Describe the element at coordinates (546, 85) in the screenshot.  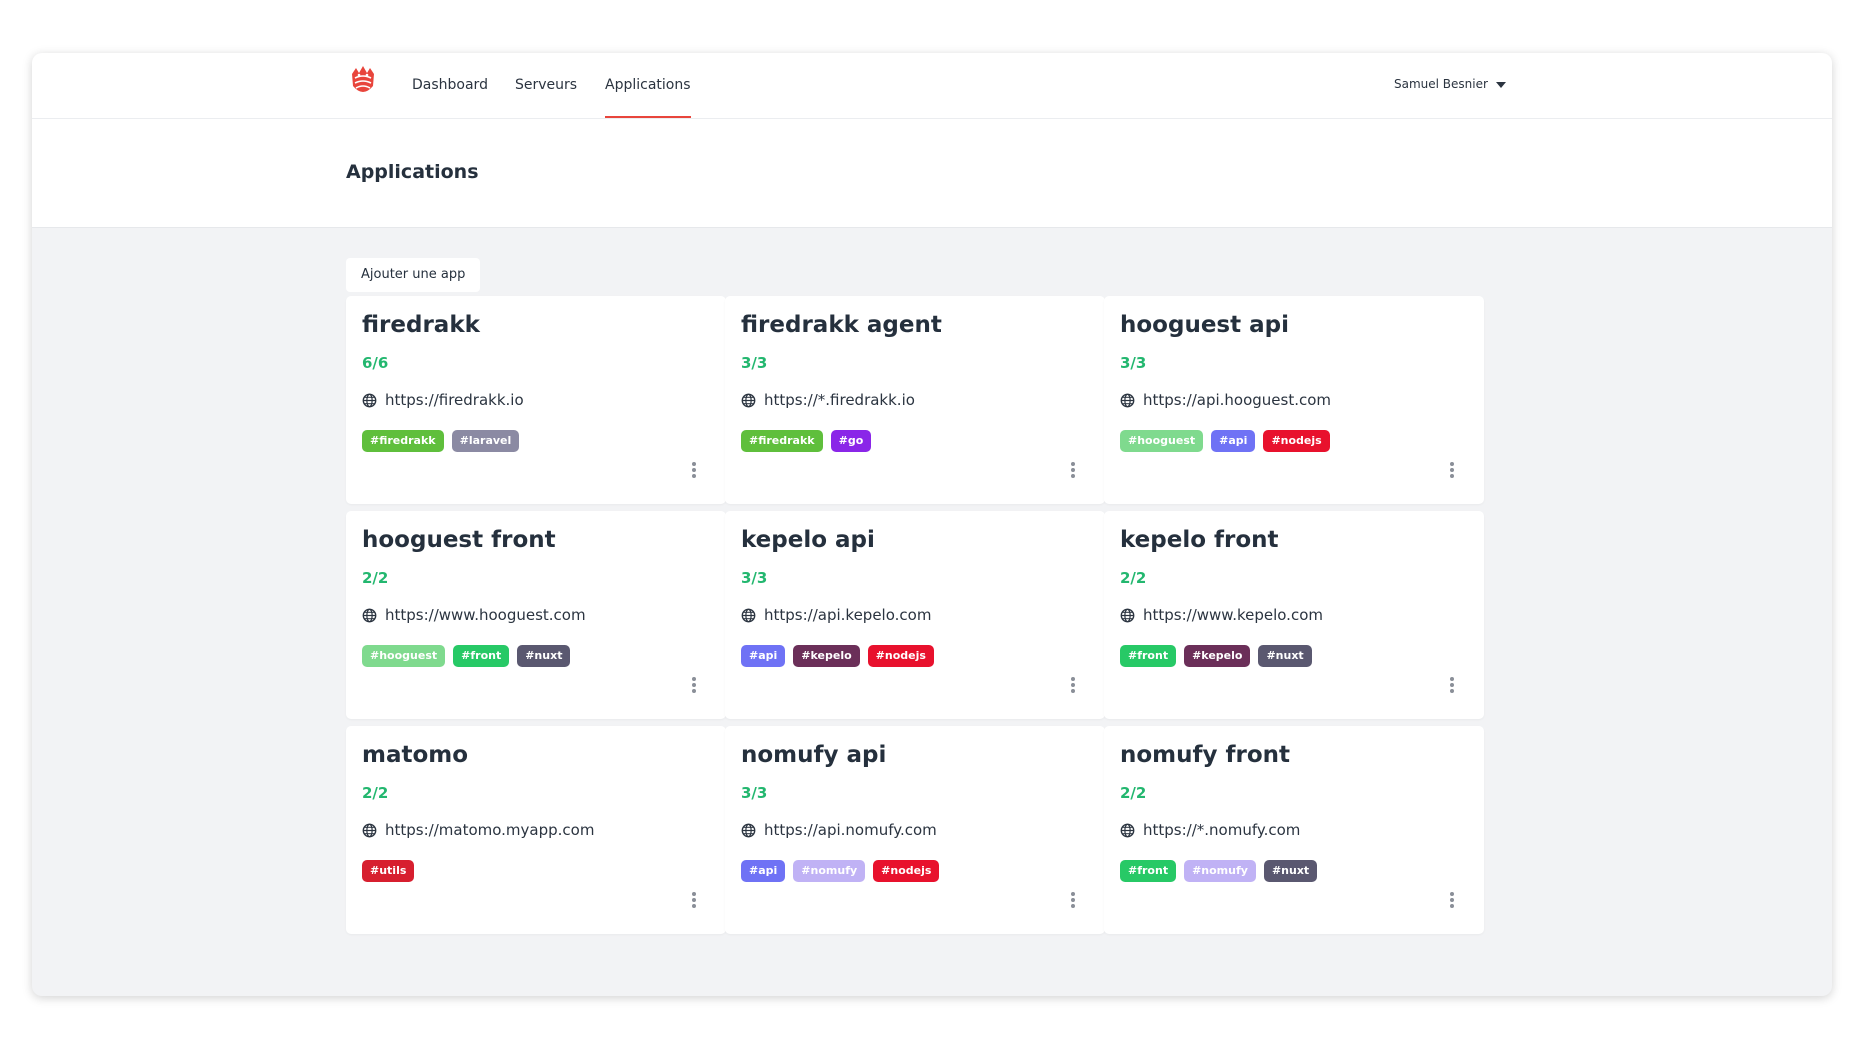
I see `nav-serveurs: Serveurs` at that location.